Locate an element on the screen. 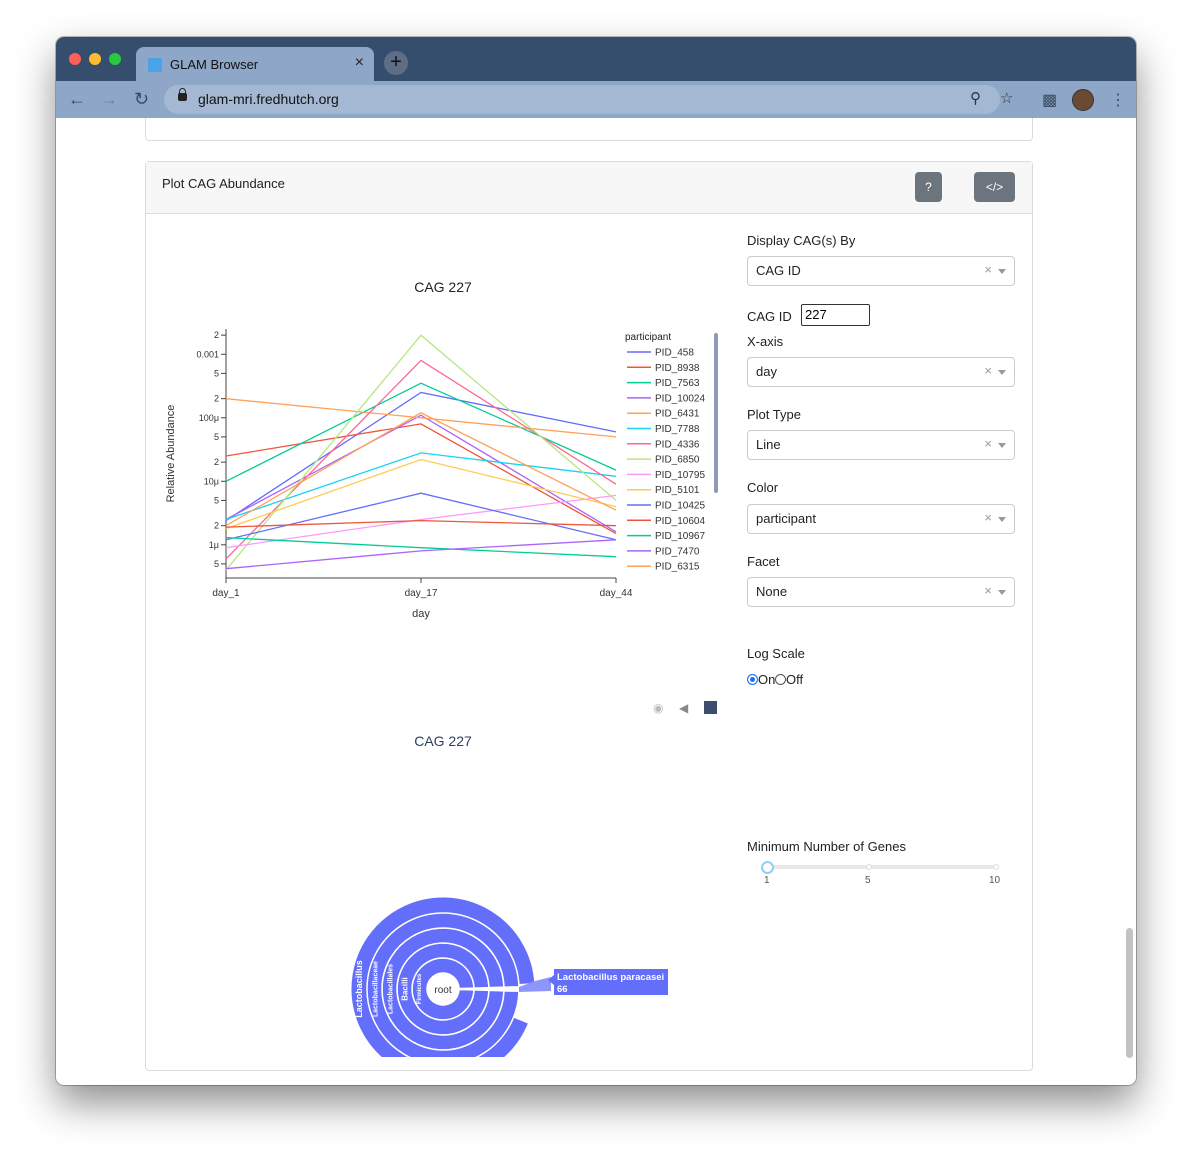 The image size is (1192, 1160). previous-card is located at coordinates (589, 129).